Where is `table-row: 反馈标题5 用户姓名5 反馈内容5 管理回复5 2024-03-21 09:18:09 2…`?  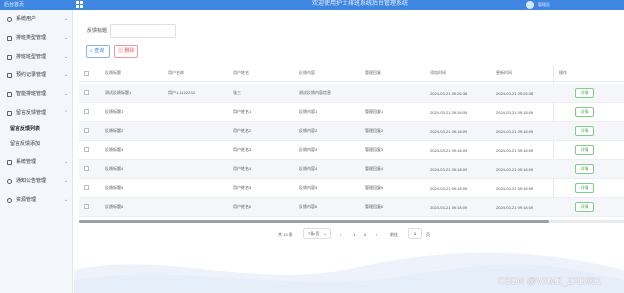
table-row: 反馈标题5 用户姓名5 反馈内容5 管理回复5 2024-03-21 09:18:09 2… is located at coordinates (351, 188).